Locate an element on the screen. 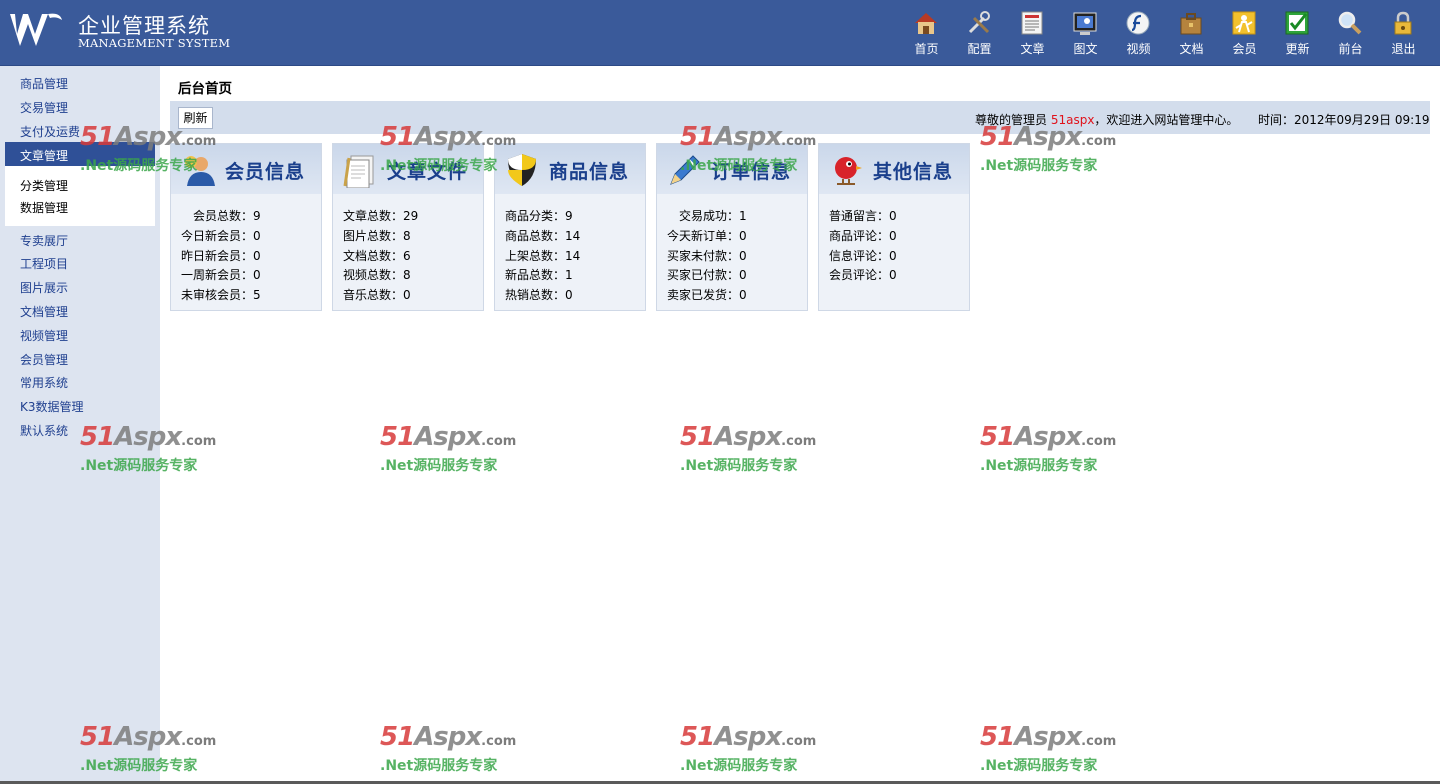 The image size is (1440, 784). sidebar-item-showroom: 专卖展厅 is located at coordinates (44, 240).